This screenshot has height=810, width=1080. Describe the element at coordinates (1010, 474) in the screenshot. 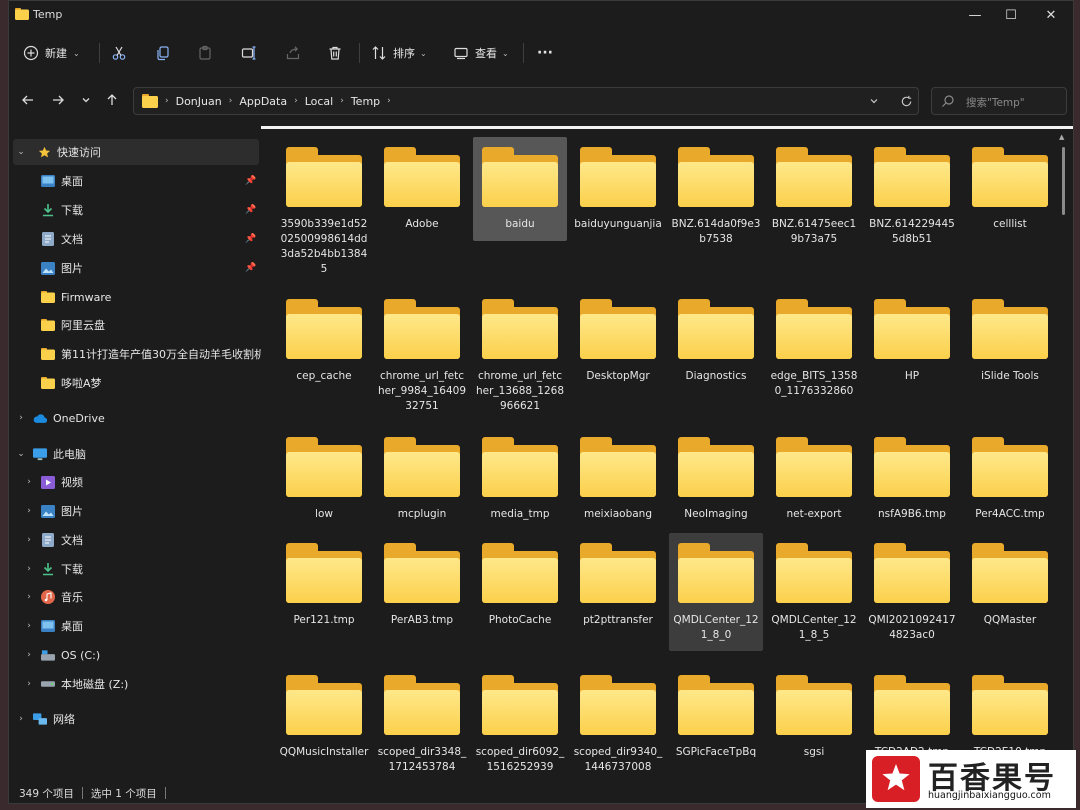

I see `folder-item: Per4ACC.tmp` at that location.